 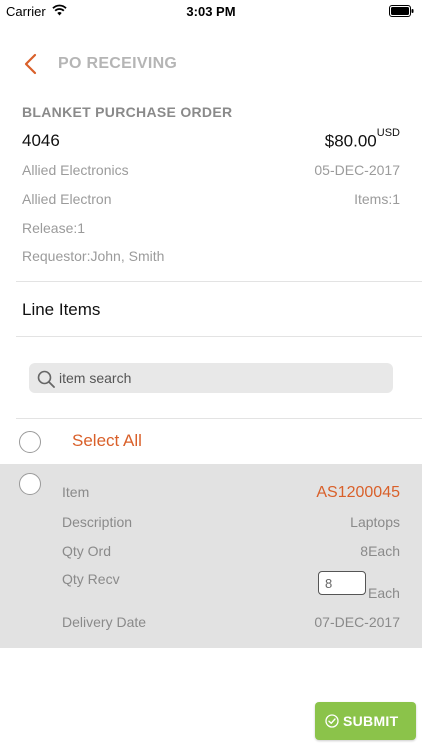 What do you see at coordinates (87, 551) in the screenshot?
I see `qty-ord-label: Qty Ord` at bounding box center [87, 551].